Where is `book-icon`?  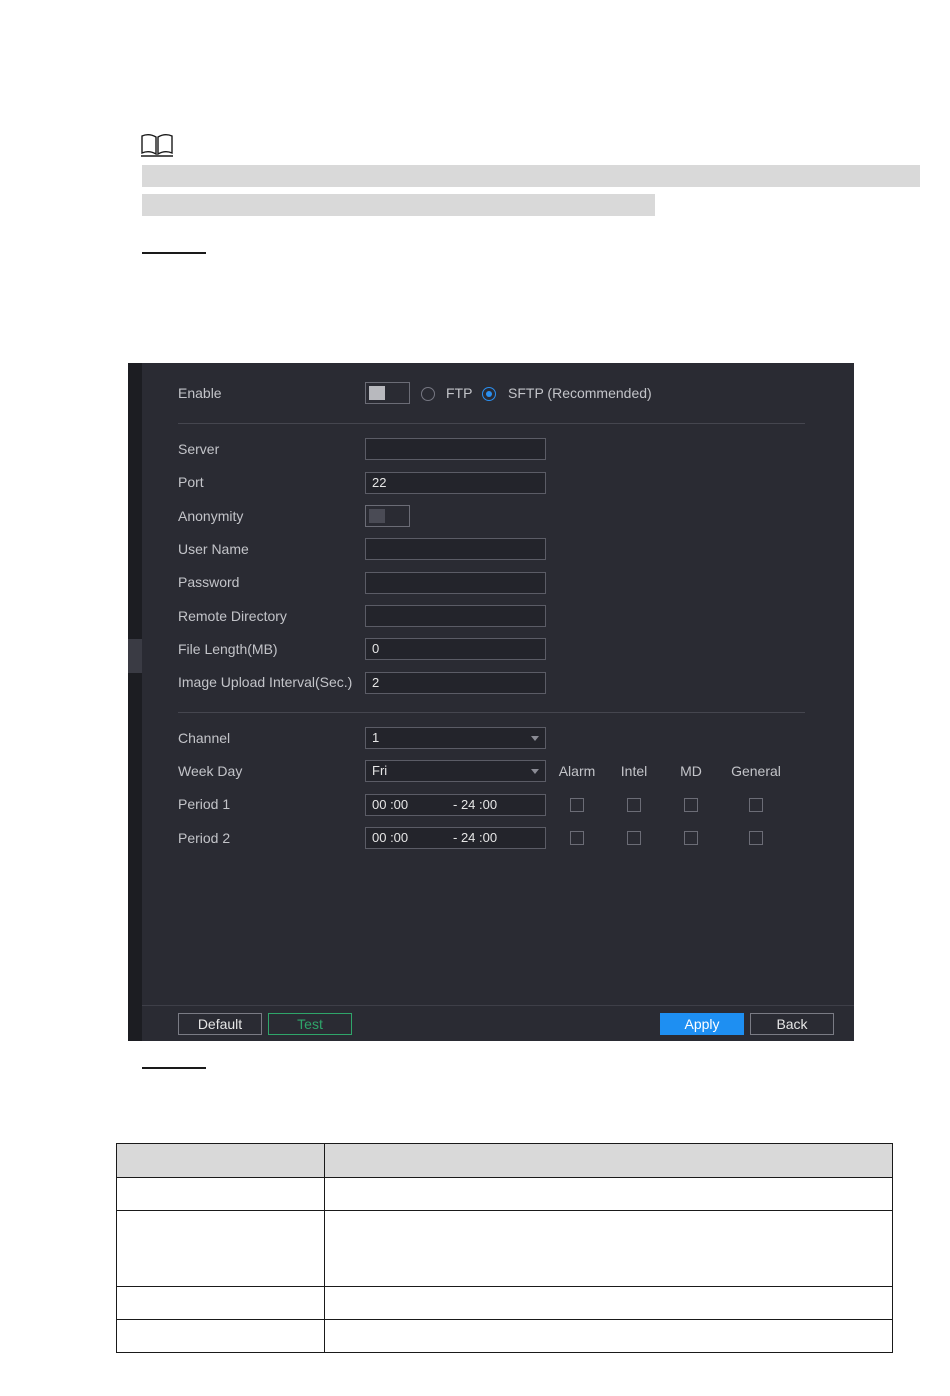 book-icon is located at coordinates (157, 145).